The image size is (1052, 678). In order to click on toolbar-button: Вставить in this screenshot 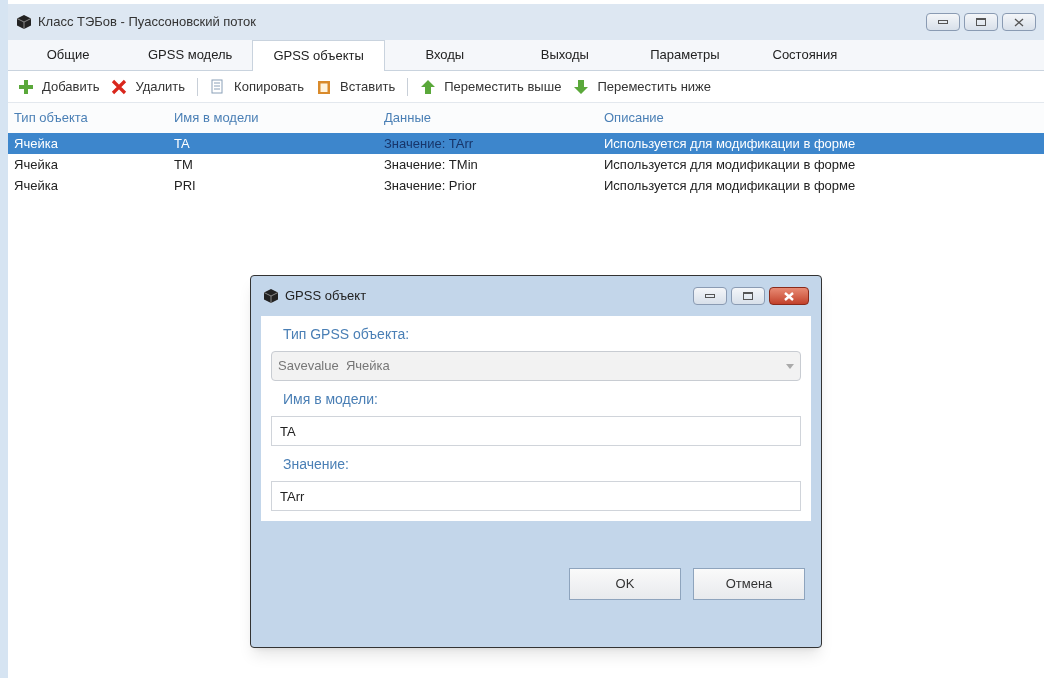, I will do `click(356, 86)`.